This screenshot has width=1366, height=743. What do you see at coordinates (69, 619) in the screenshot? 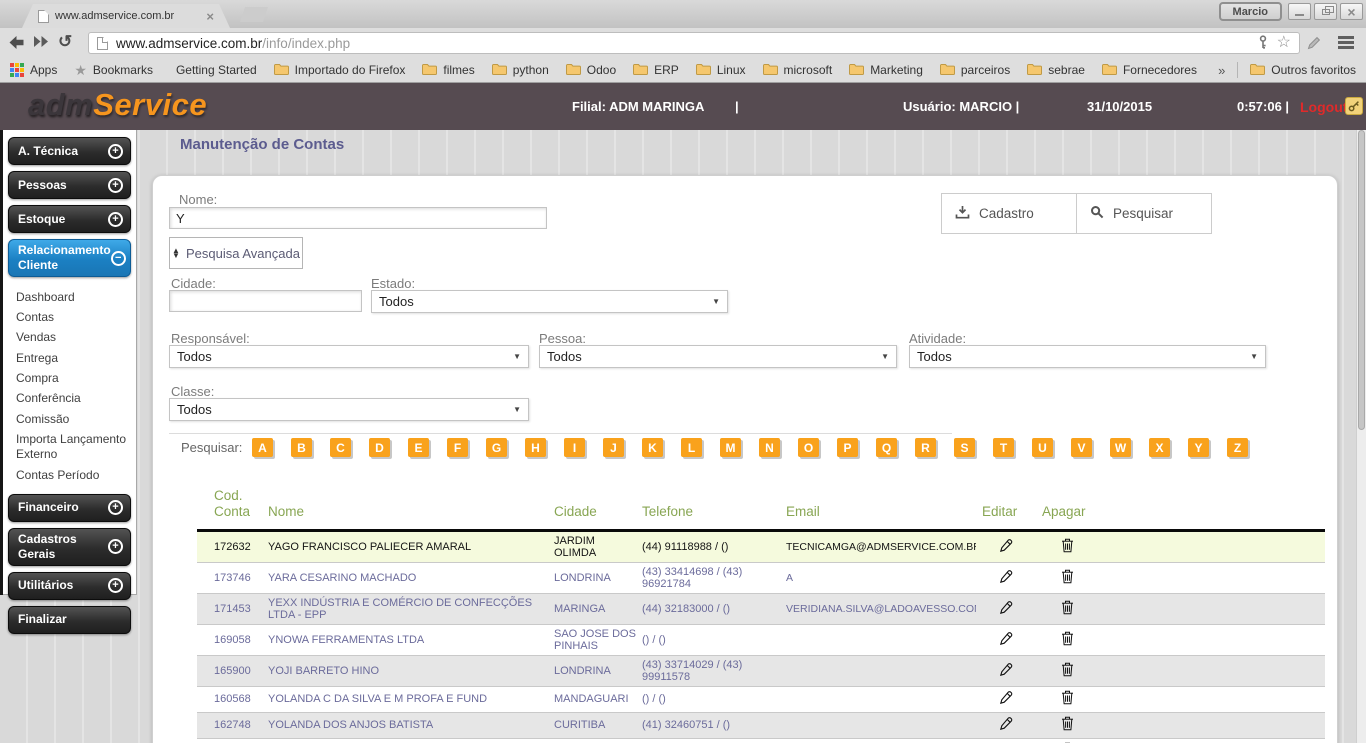
I see `sidebar-group-finalizar: Finalizar` at bounding box center [69, 619].